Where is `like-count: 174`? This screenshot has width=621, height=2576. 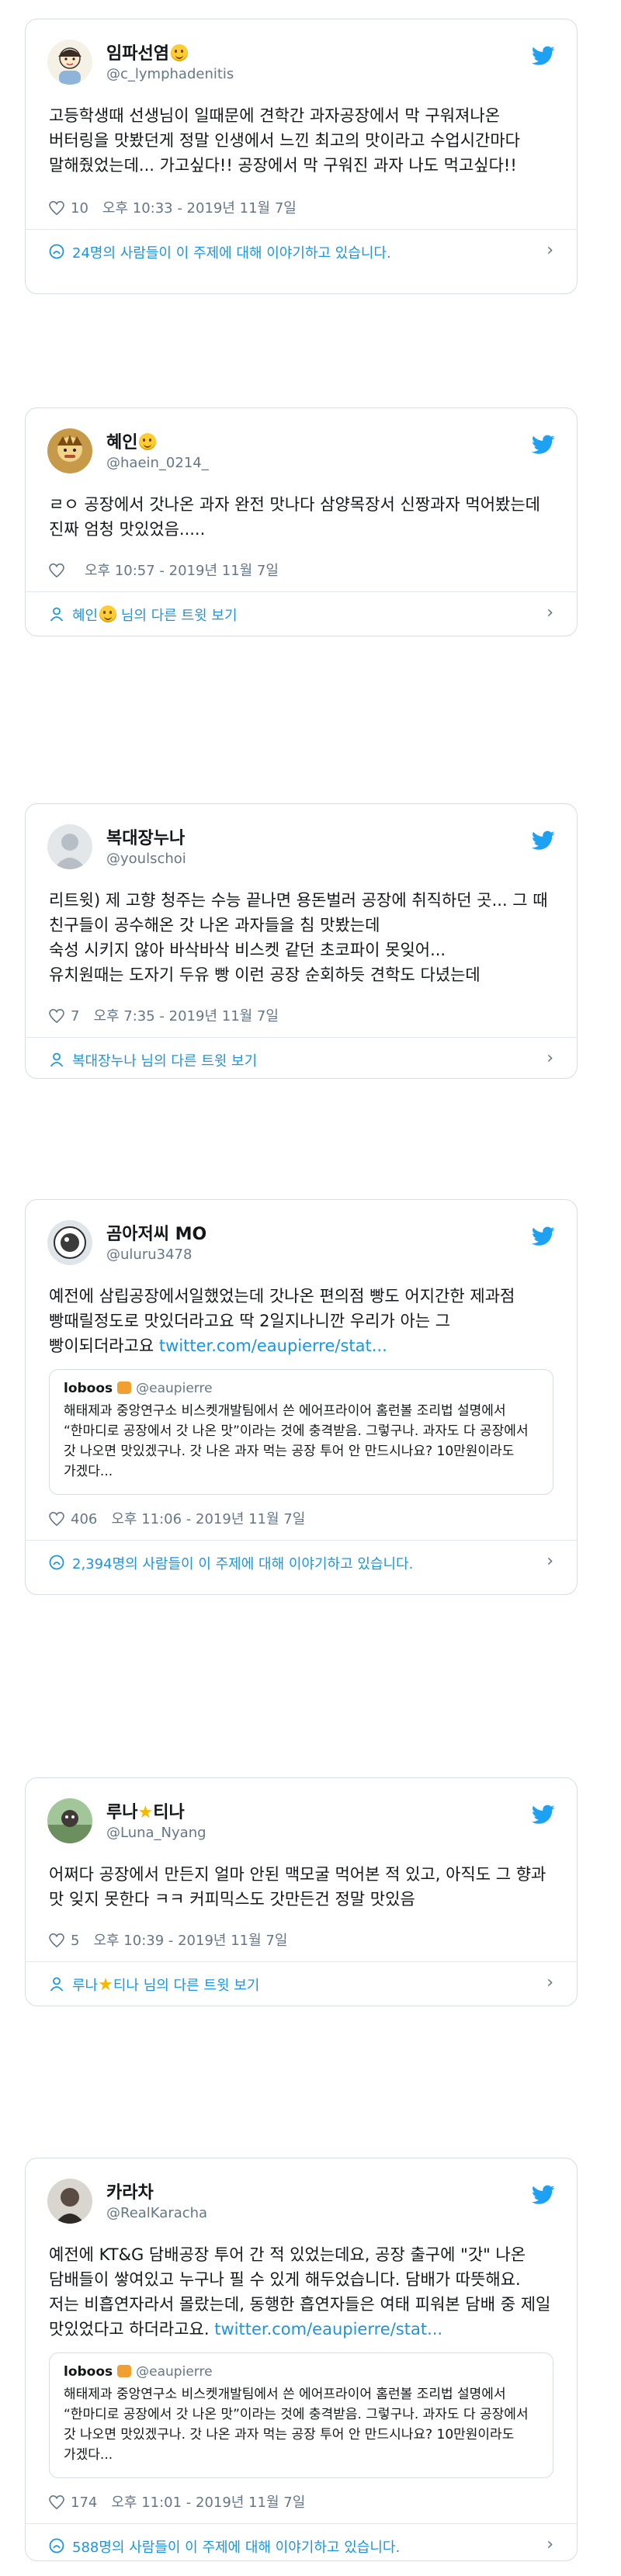
like-count: 174 is located at coordinates (84, 2503).